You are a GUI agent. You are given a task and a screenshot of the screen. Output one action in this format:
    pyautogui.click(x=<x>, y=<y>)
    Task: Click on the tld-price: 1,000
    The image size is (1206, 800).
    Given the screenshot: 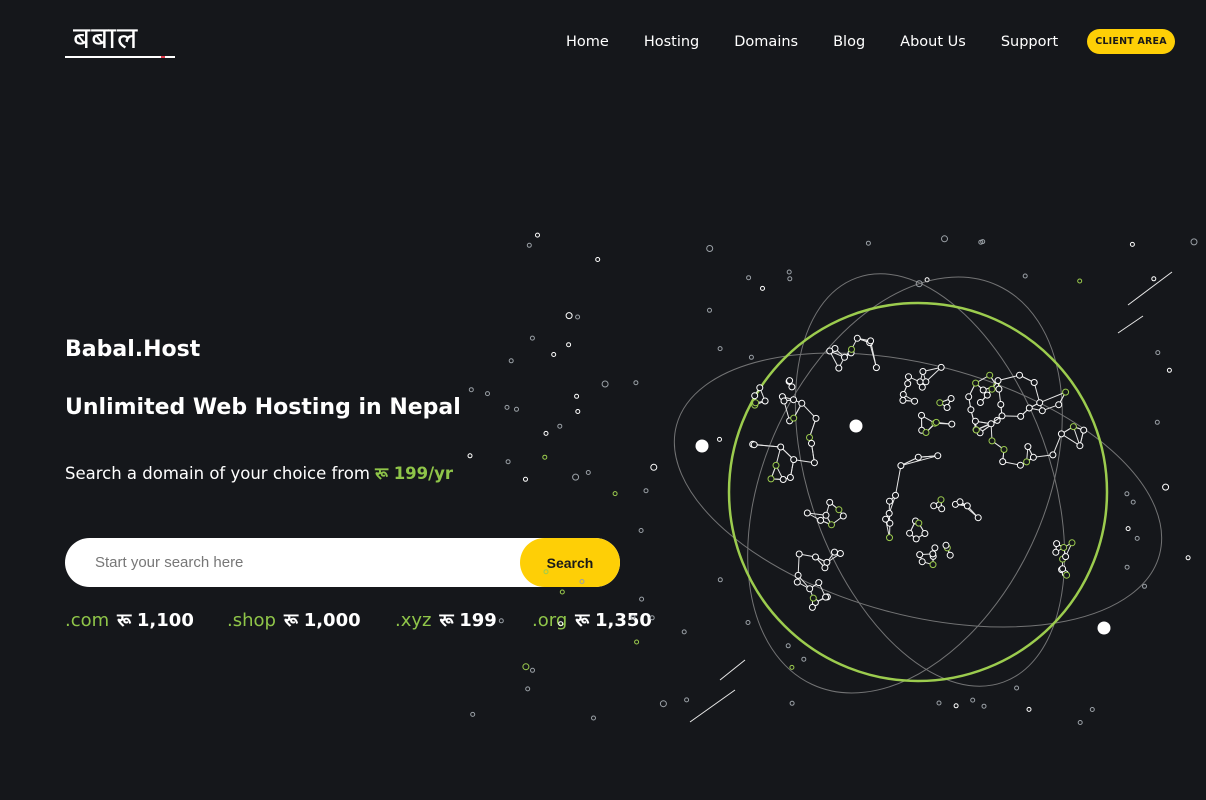 What is the action you would take?
    pyautogui.click(x=332, y=620)
    